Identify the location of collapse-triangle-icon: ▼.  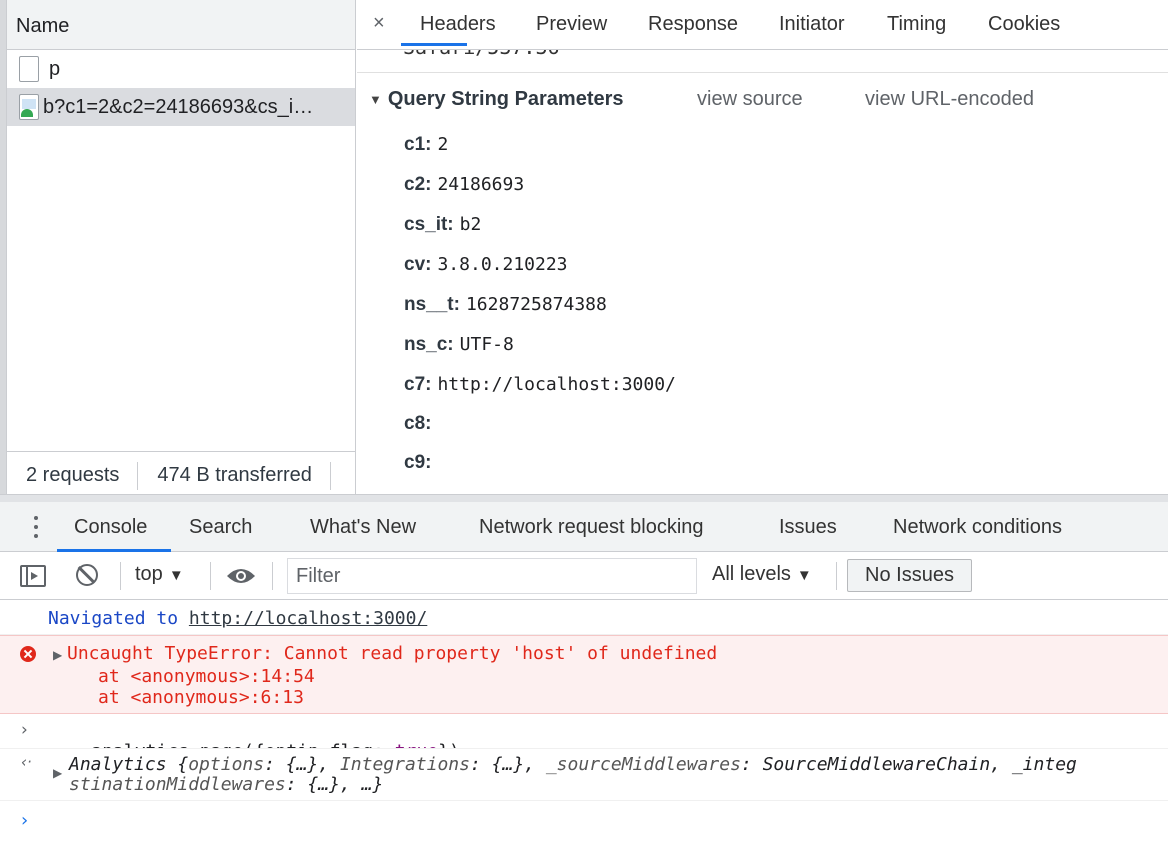
(375, 99).